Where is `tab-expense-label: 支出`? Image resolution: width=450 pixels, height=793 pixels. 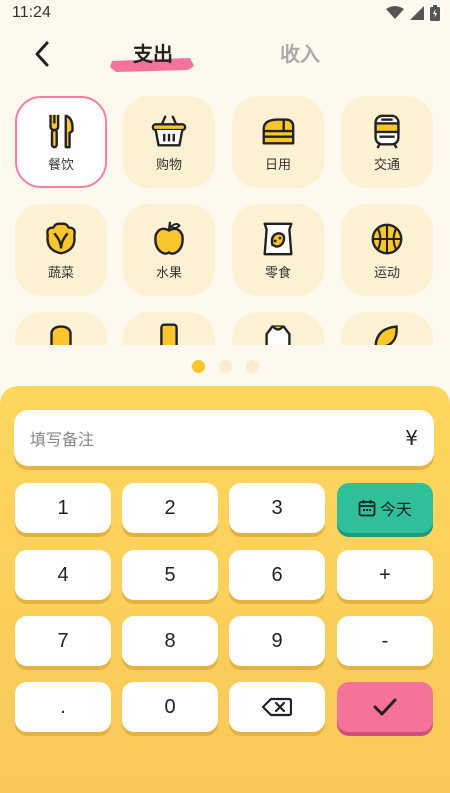
tab-expense-label: 支出 is located at coordinates (153, 54).